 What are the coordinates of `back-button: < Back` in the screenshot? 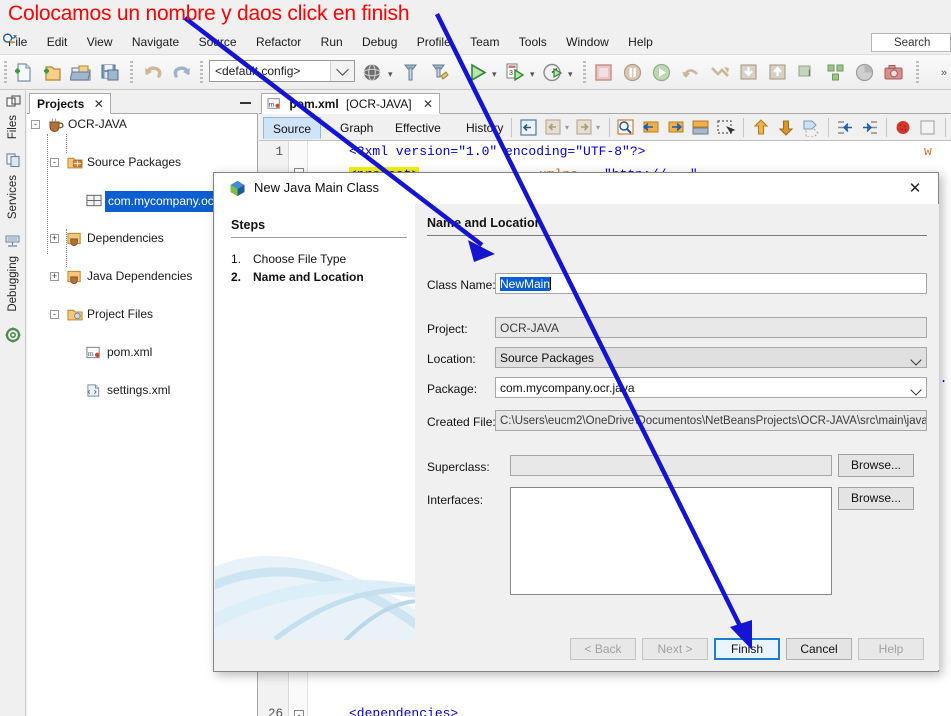 It's located at (603, 649).